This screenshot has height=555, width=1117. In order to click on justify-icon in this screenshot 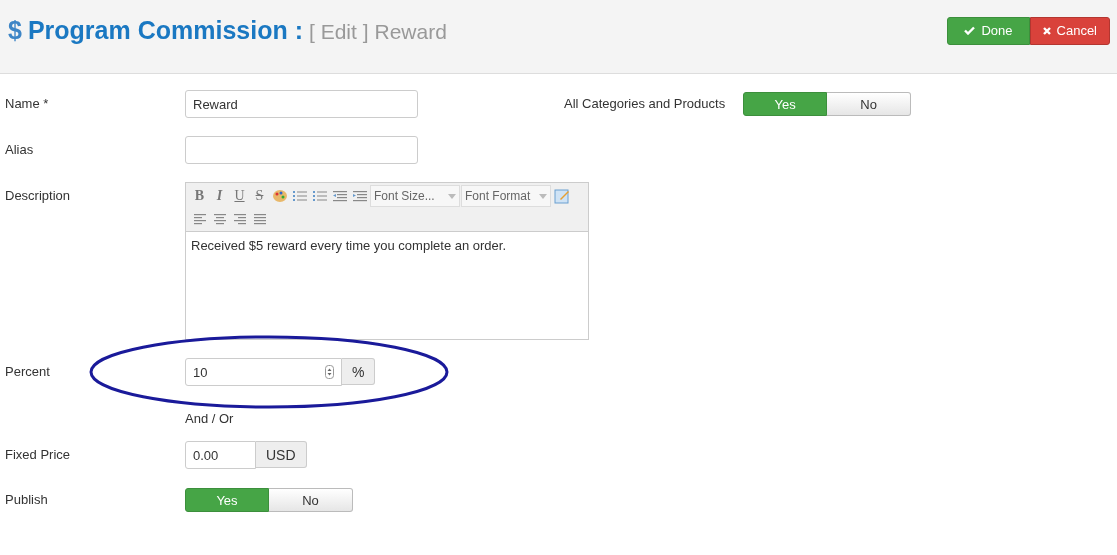, I will do `click(259, 219)`.